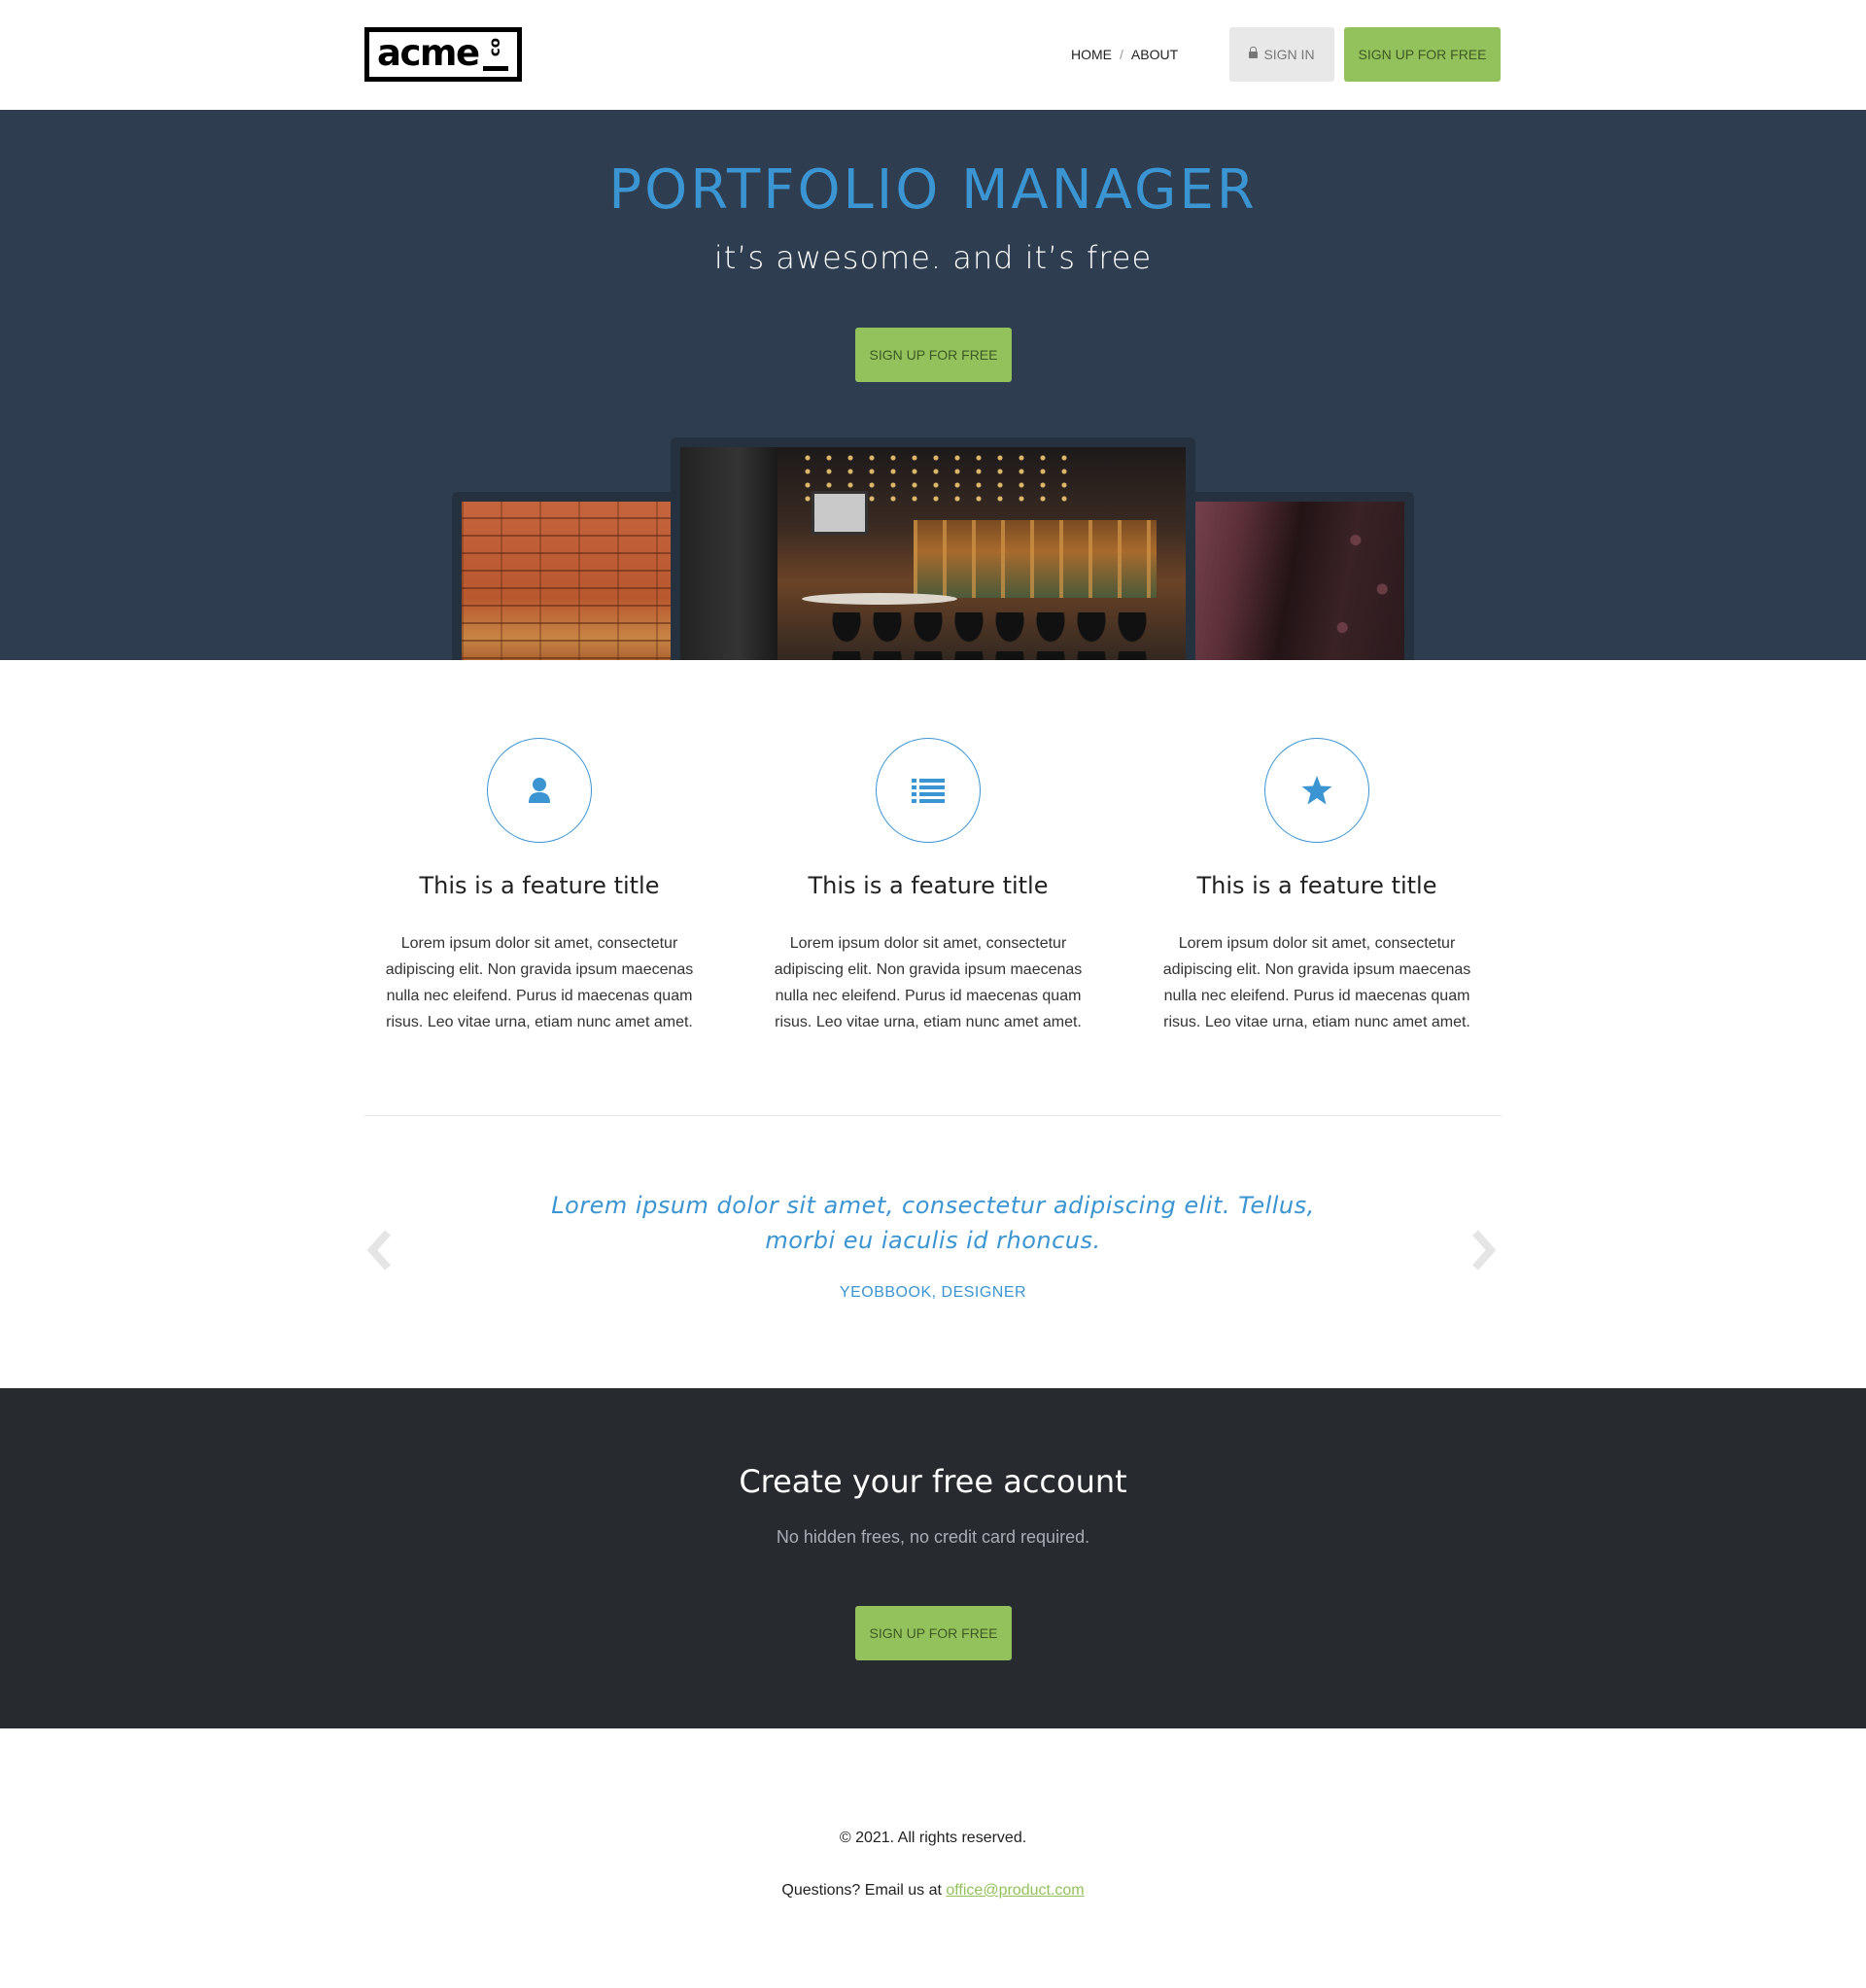 The width and height of the screenshot is (1866, 1988). I want to click on acme-logo: acme co, so click(443, 55).